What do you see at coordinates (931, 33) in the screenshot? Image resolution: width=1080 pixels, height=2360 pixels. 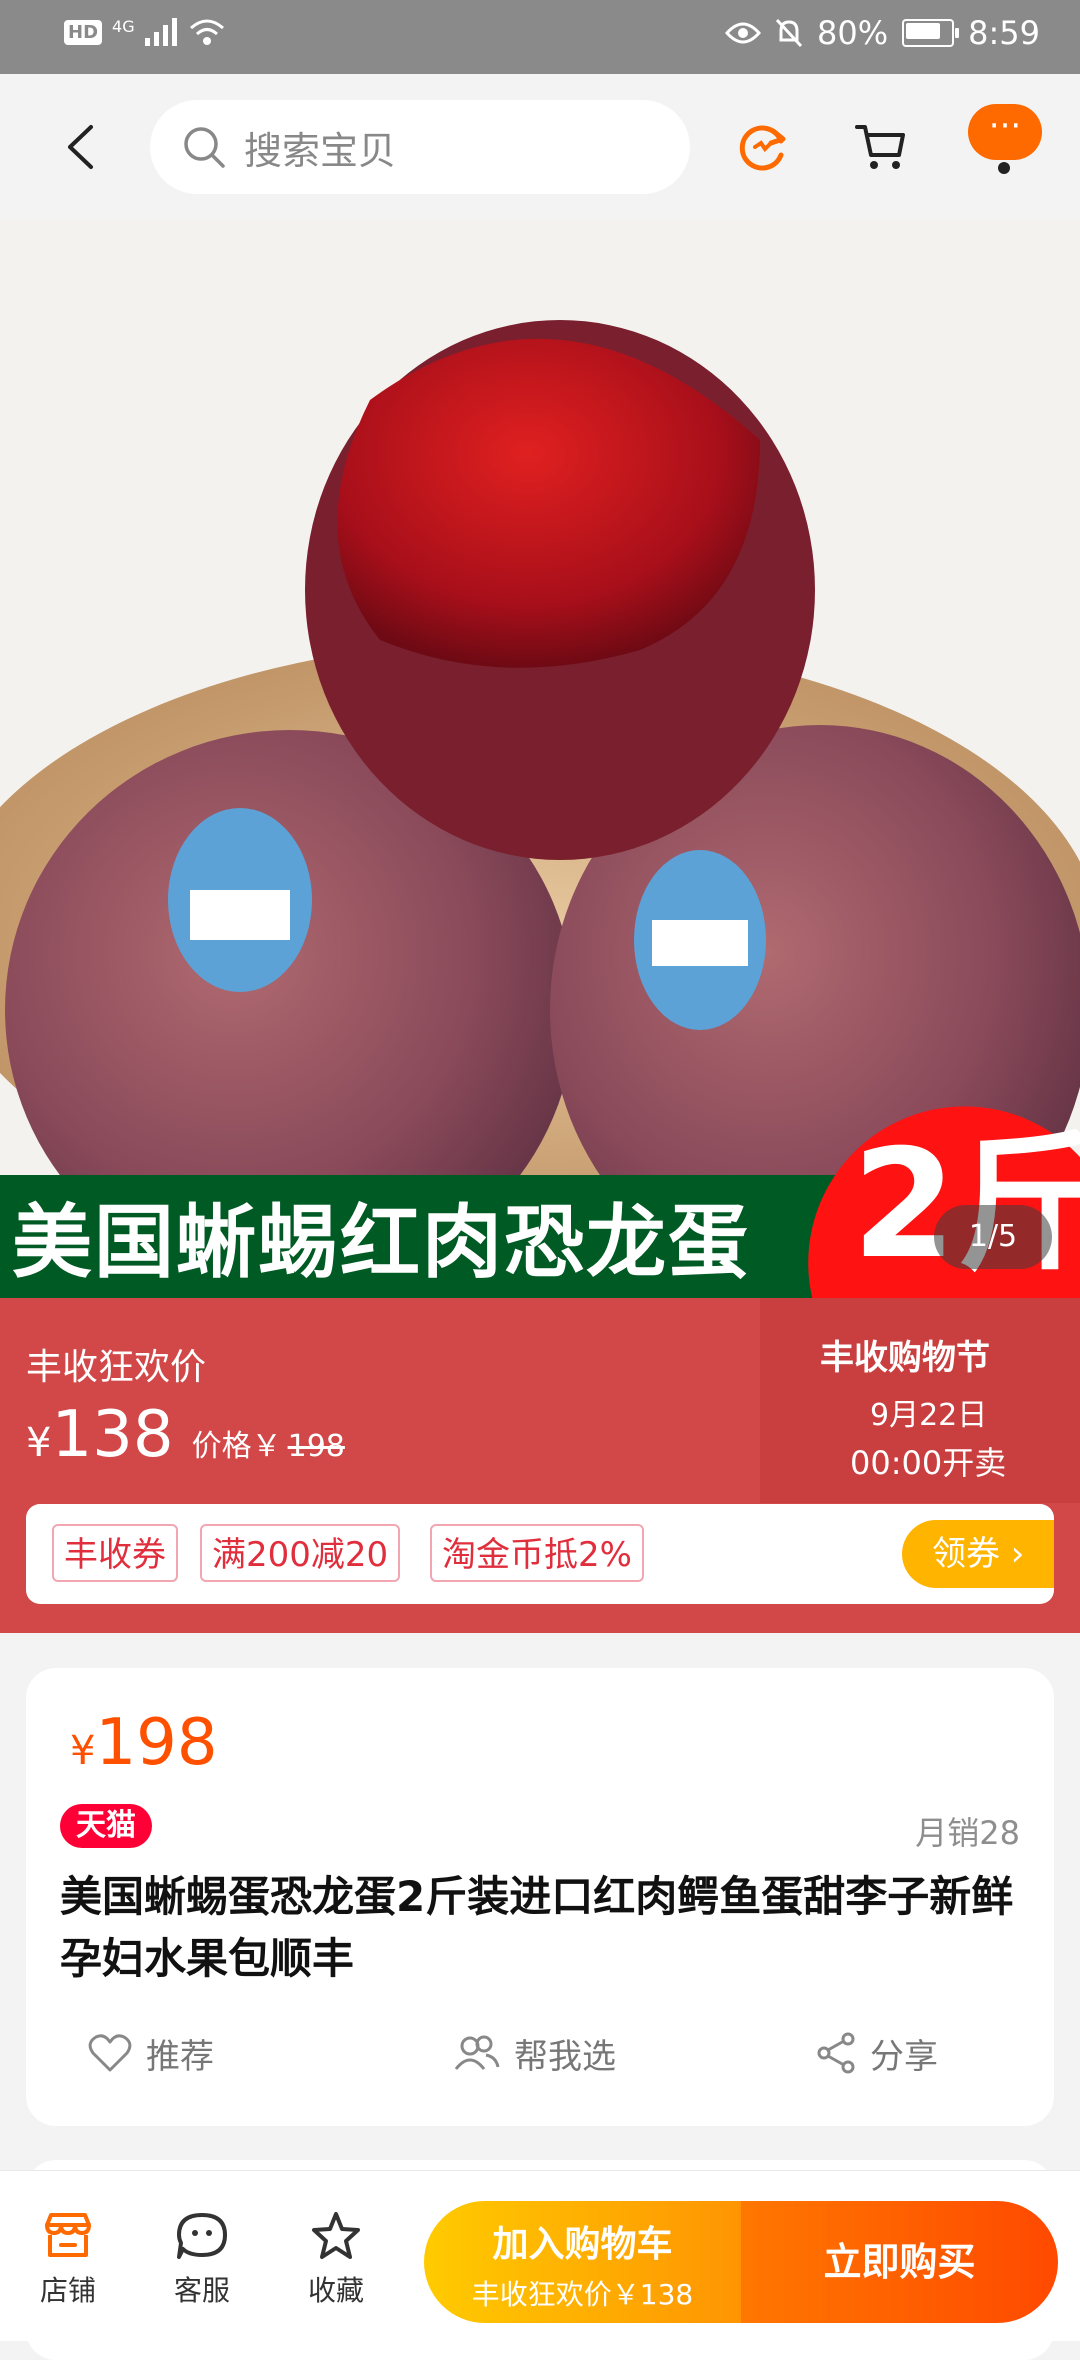 I see `battery-icon` at bounding box center [931, 33].